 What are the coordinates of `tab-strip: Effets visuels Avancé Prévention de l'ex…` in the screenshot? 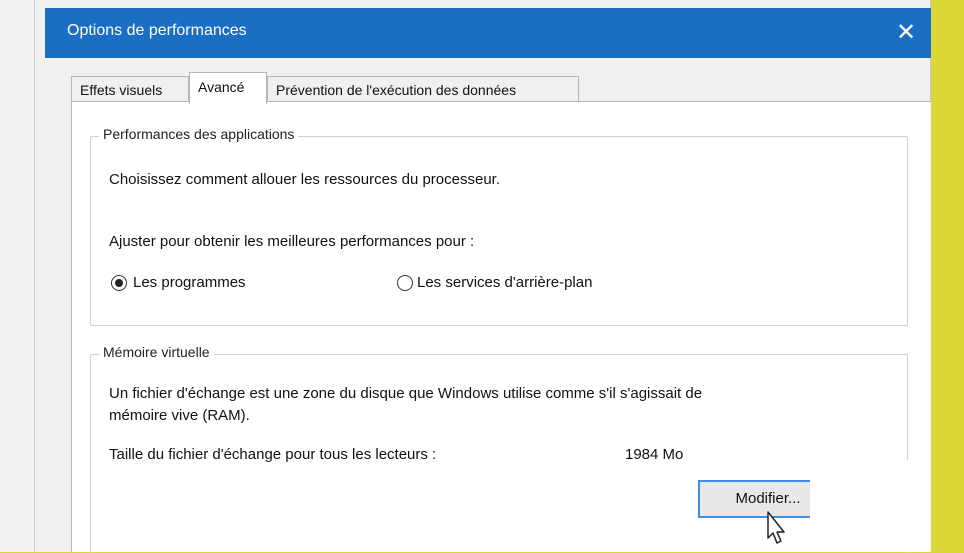 It's located at (501, 88).